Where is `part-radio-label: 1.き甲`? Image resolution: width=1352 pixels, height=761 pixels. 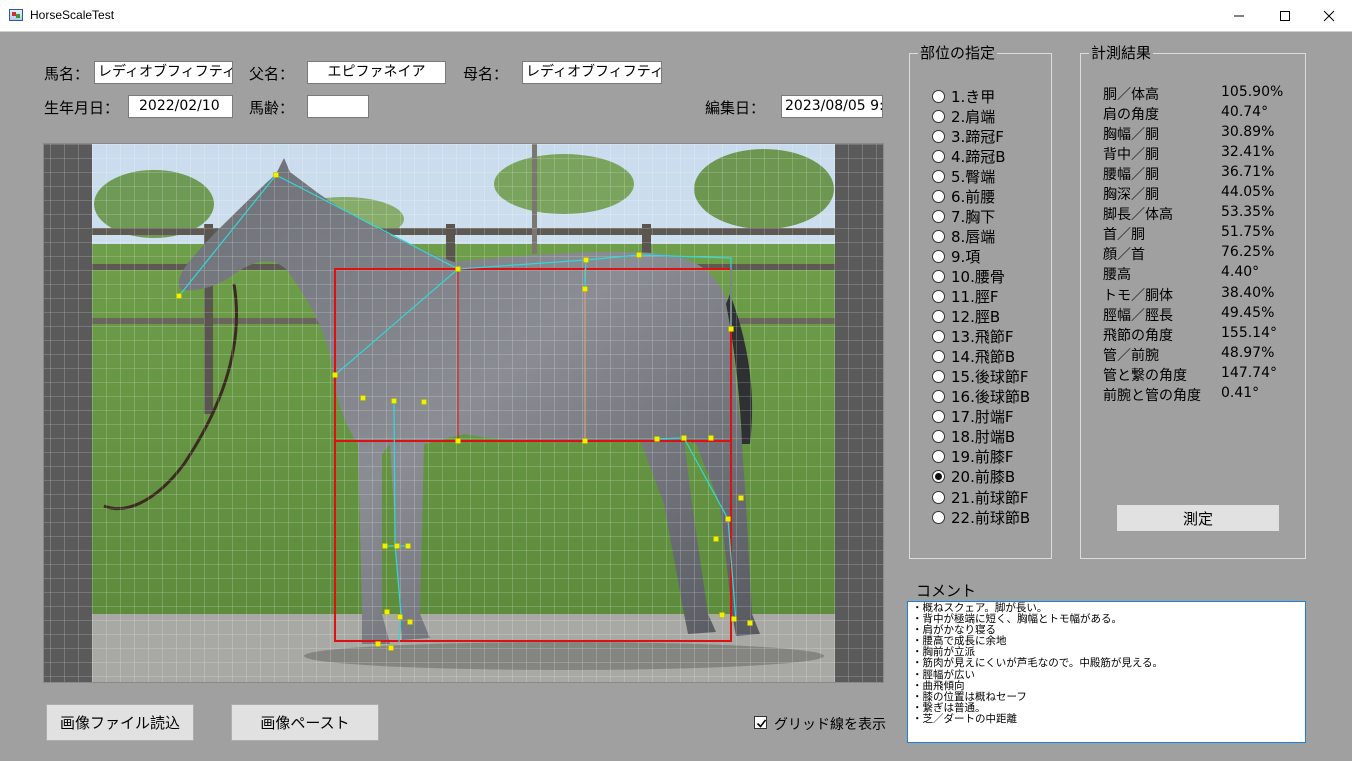
part-radio-label: 1.き甲 is located at coordinates (973, 96).